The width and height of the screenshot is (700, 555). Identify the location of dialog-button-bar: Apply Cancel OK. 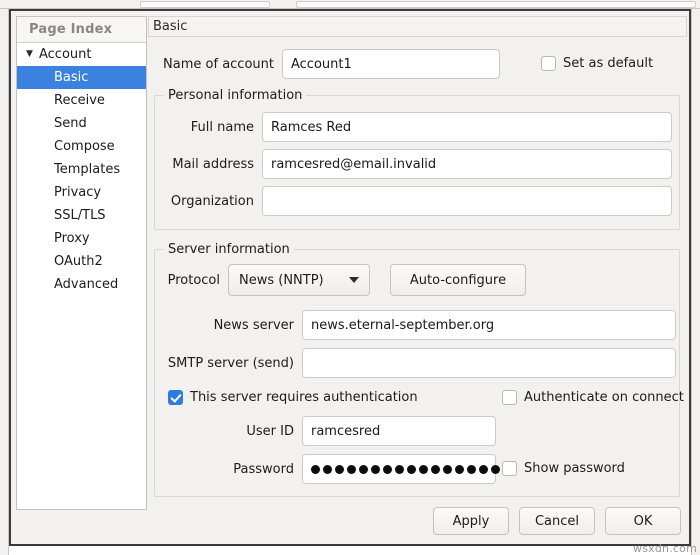
(352, 521).